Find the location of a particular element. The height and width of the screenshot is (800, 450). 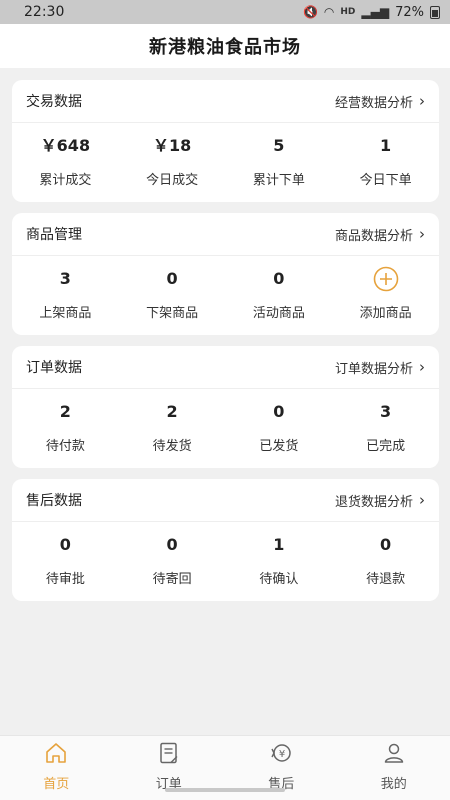

stat-label: 今日成交 is located at coordinates (172, 180).